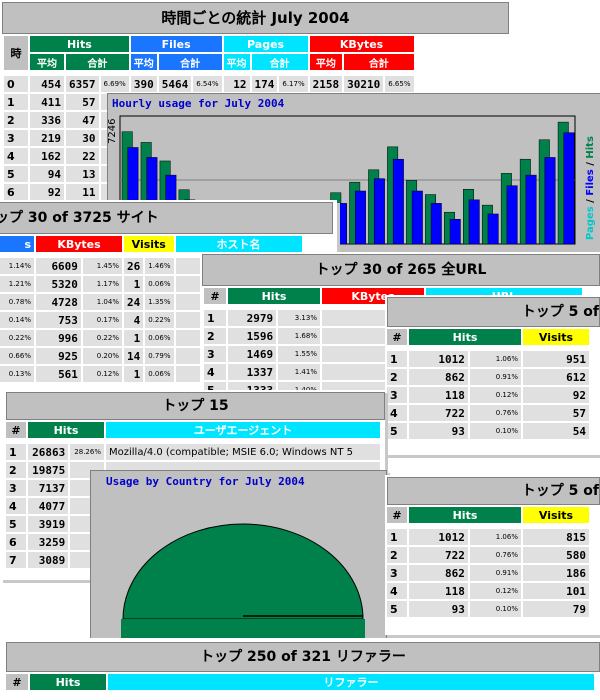  I want to click on exit-rank-cell: 4, so click(397, 591).